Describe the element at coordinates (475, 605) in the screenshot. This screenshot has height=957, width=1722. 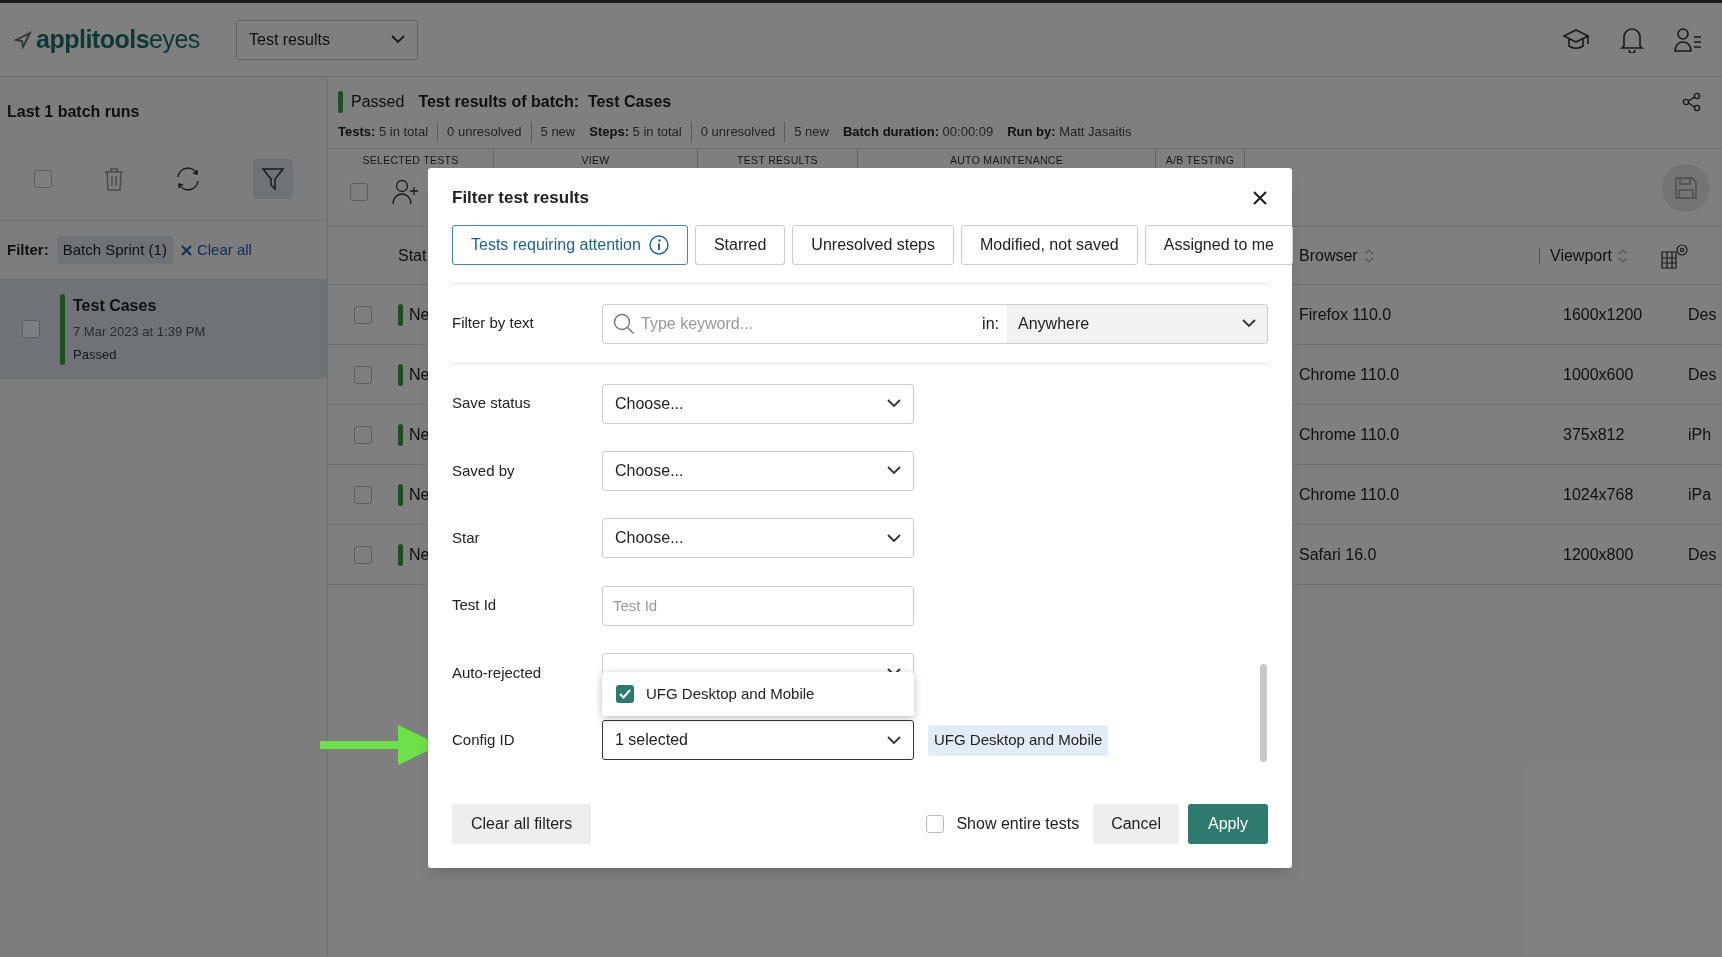
I see `field-label: Test Id` at that location.